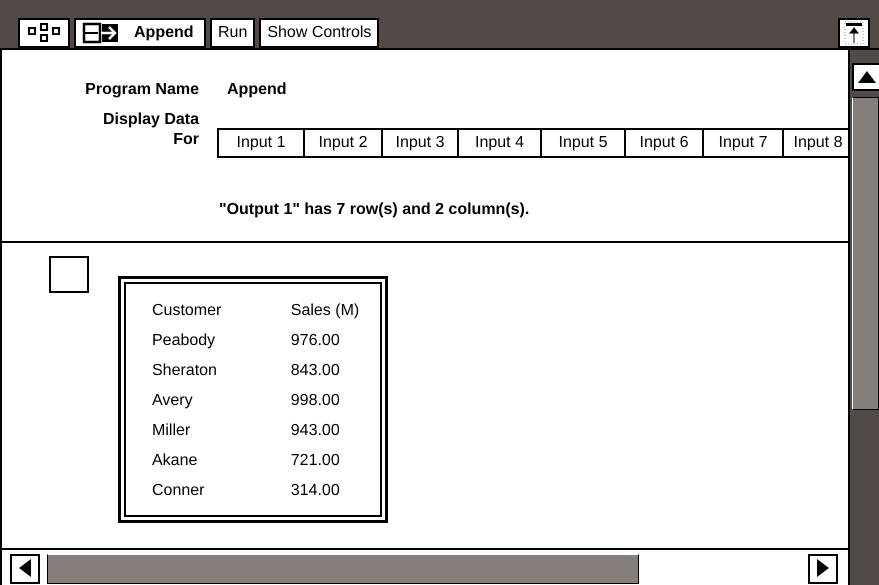 The height and width of the screenshot is (585, 879). What do you see at coordinates (315, 461) in the screenshot?
I see `table-cell-text: 721.00` at bounding box center [315, 461].